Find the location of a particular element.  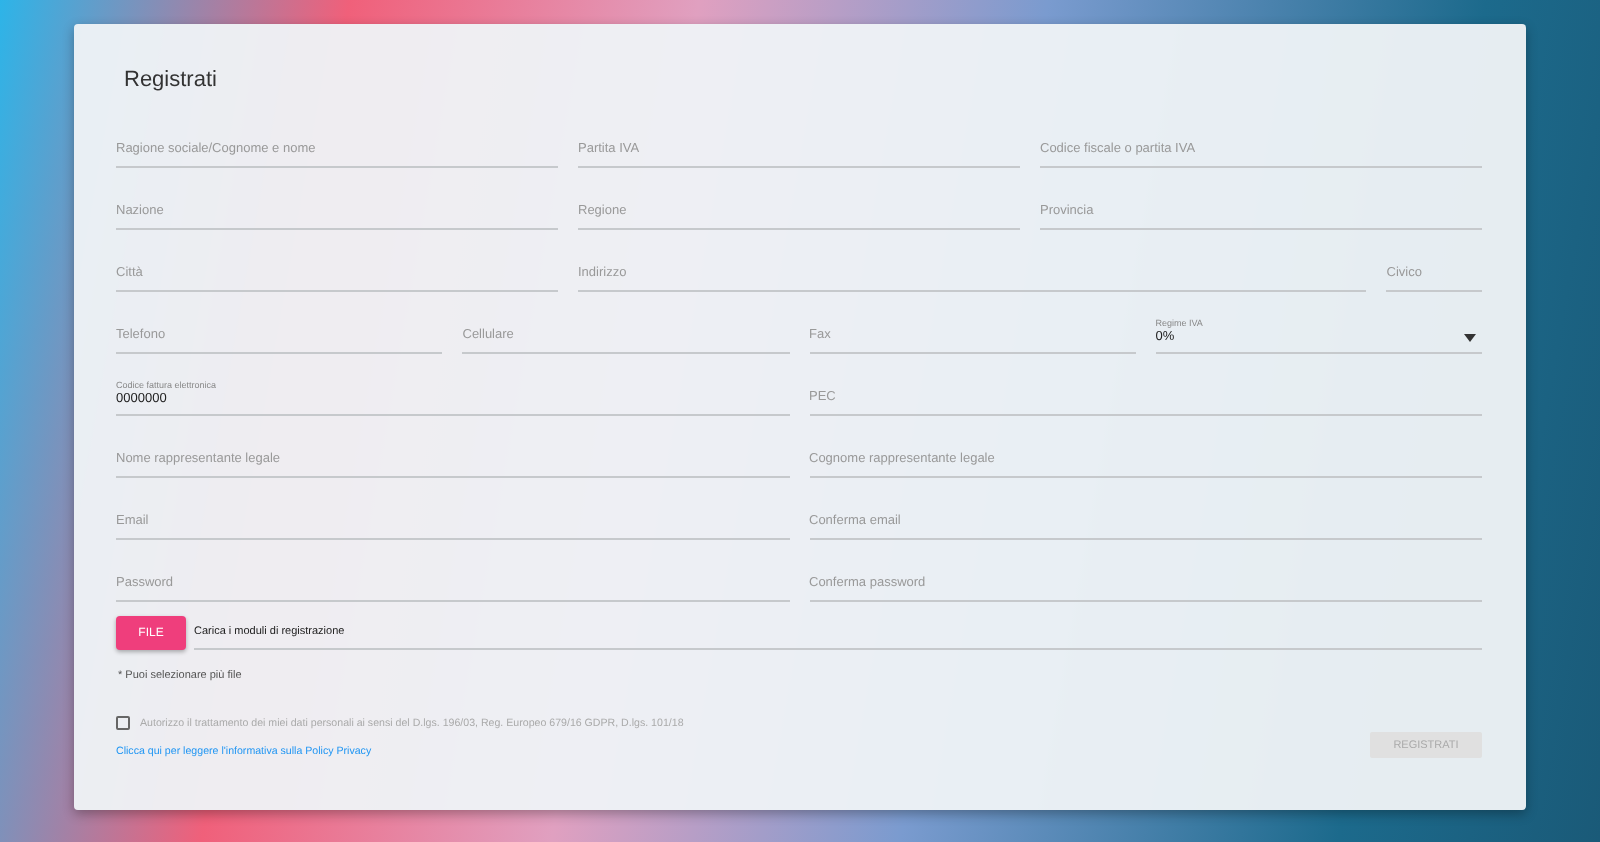

caret-icon is located at coordinates (1470, 338).